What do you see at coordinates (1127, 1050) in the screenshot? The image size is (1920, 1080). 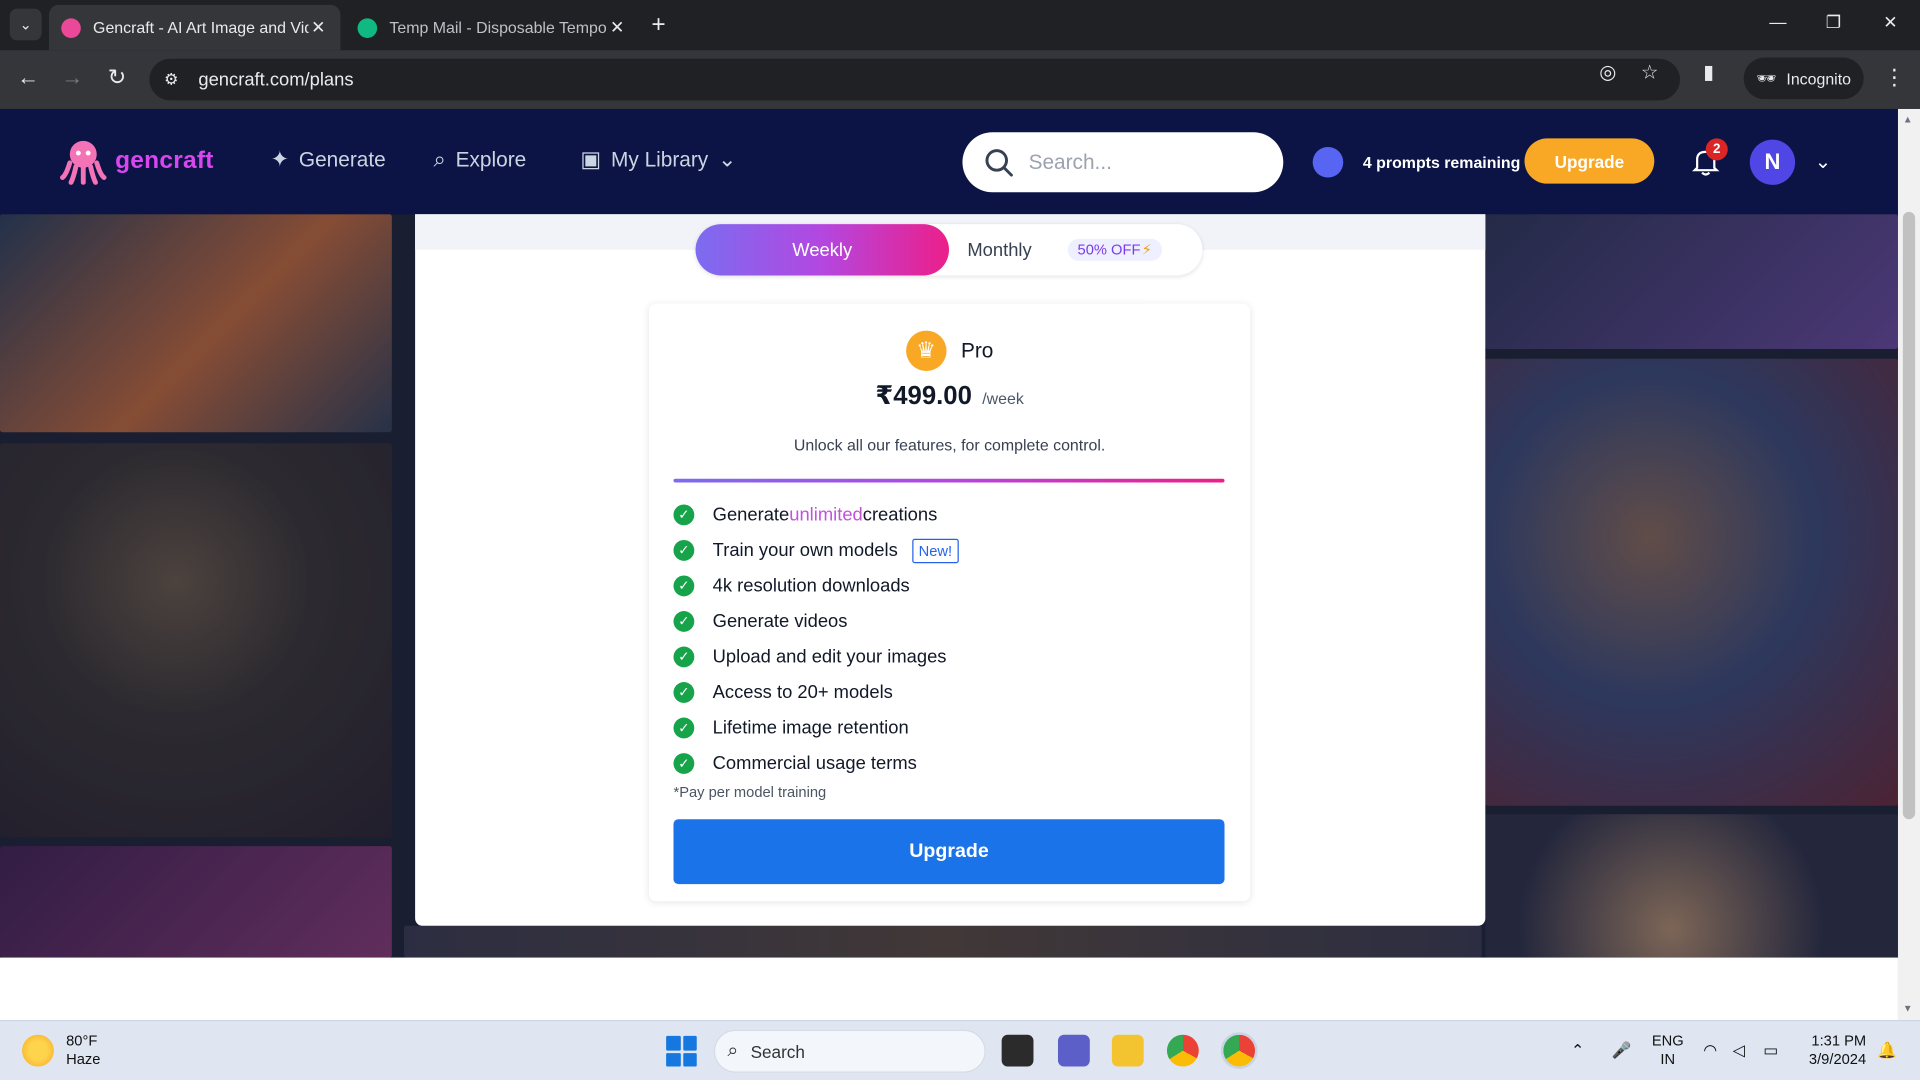 I see `file-explorer-icon` at bounding box center [1127, 1050].